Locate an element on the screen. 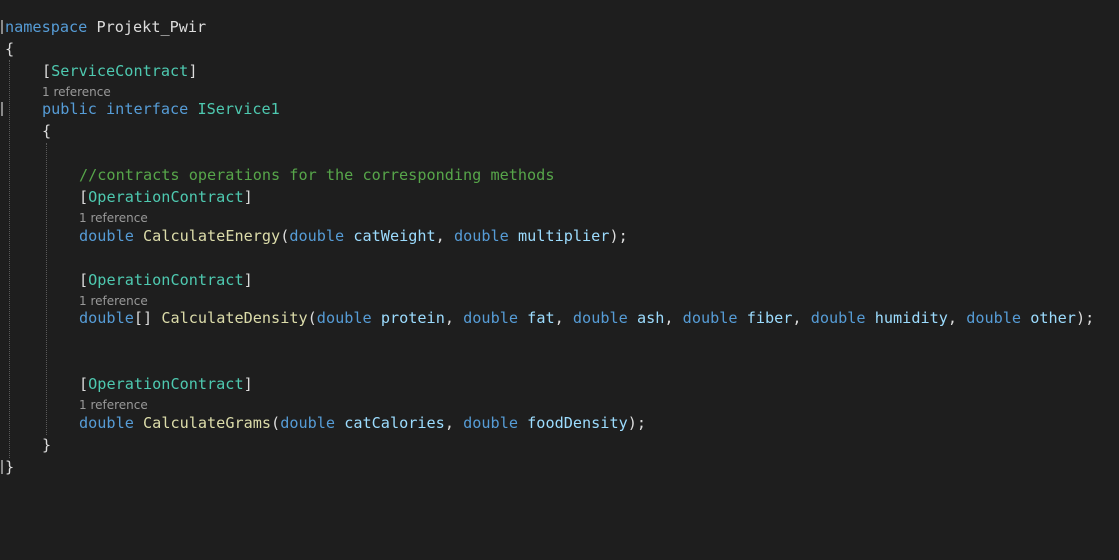 Image resolution: width=1119 pixels, height=560 pixels. codelens-reference-op2: 1 reference is located at coordinates (113, 301).